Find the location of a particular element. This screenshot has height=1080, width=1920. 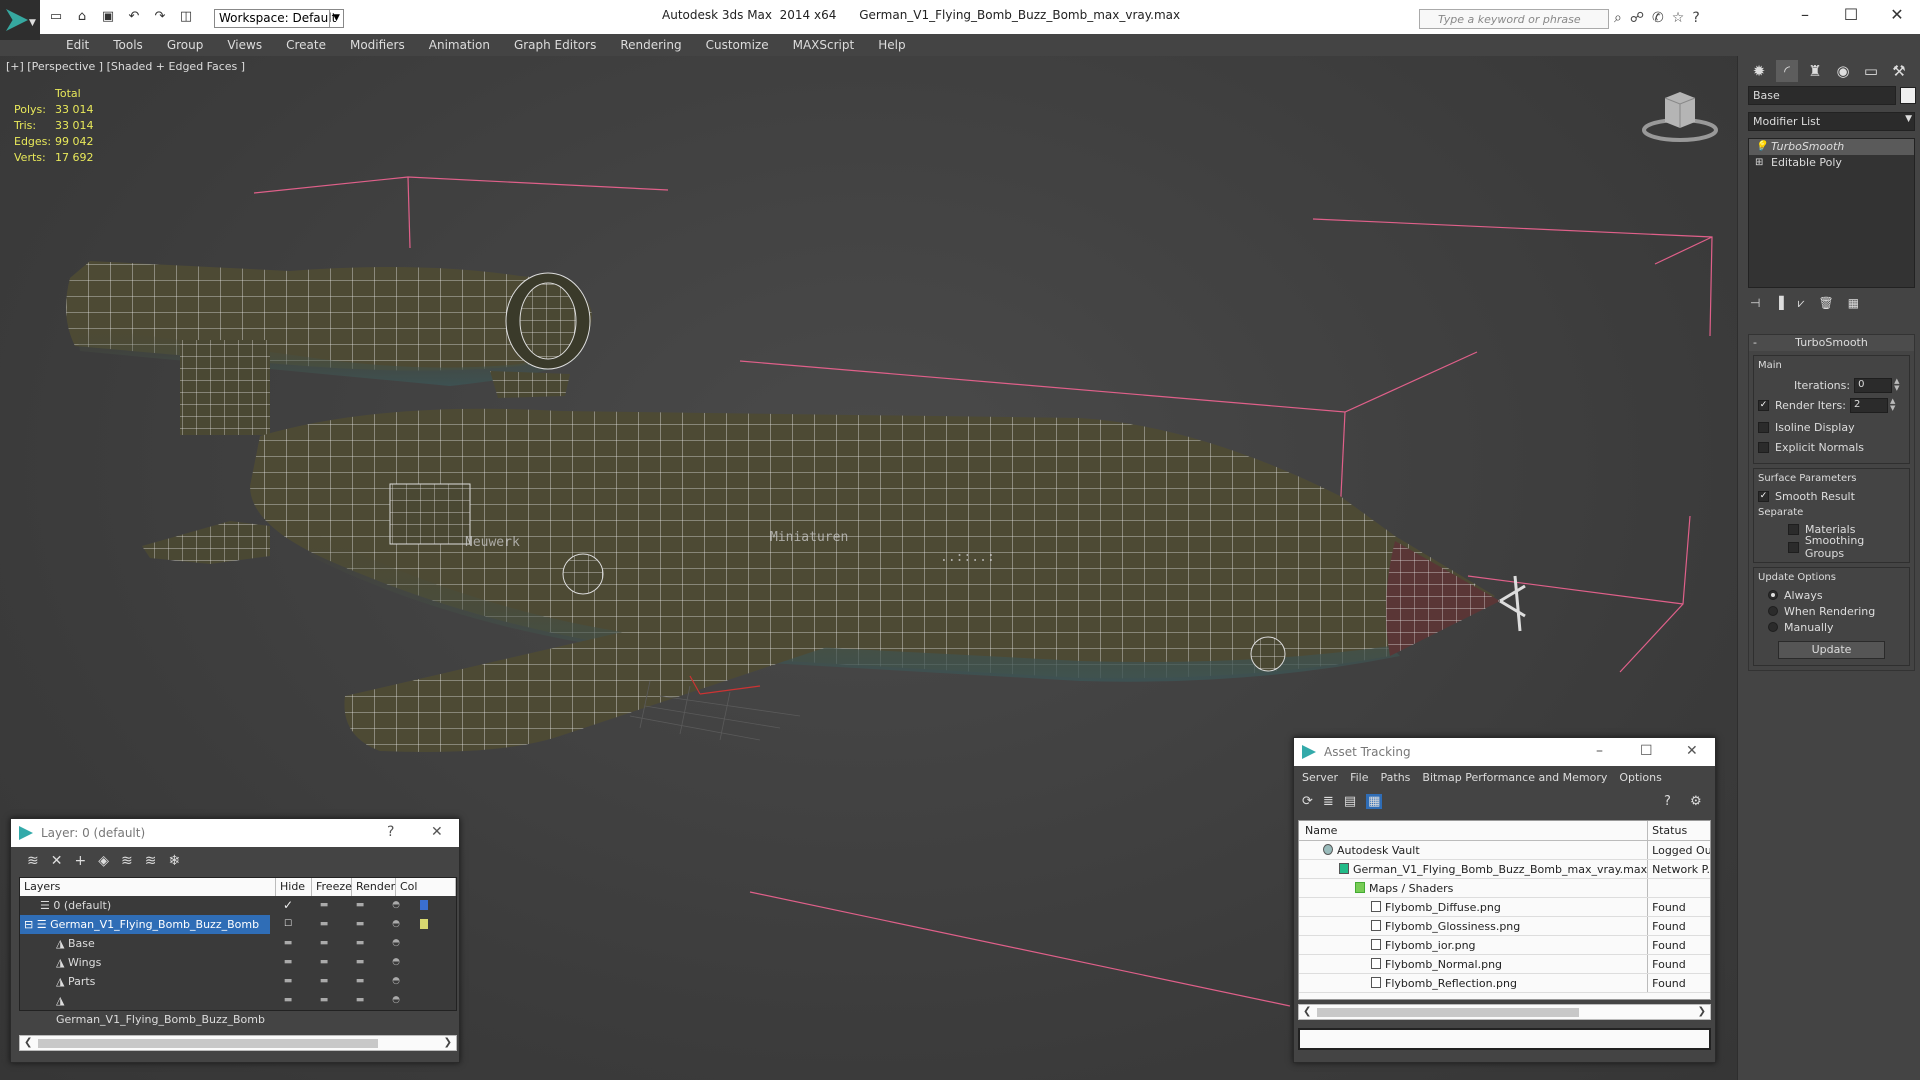

menu-help: Help is located at coordinates (891, 45).